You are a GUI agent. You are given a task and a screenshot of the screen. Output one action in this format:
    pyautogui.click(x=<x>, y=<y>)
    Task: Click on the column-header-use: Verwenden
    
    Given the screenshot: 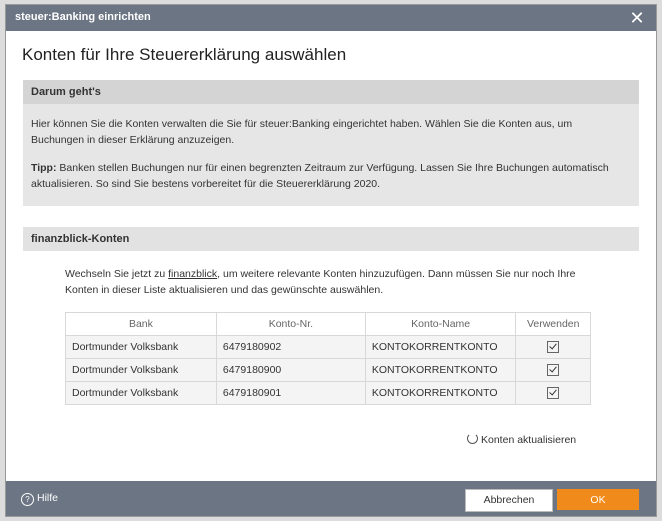 What is the action you would take?
    pyautogui.click(x=553, y=324)
    